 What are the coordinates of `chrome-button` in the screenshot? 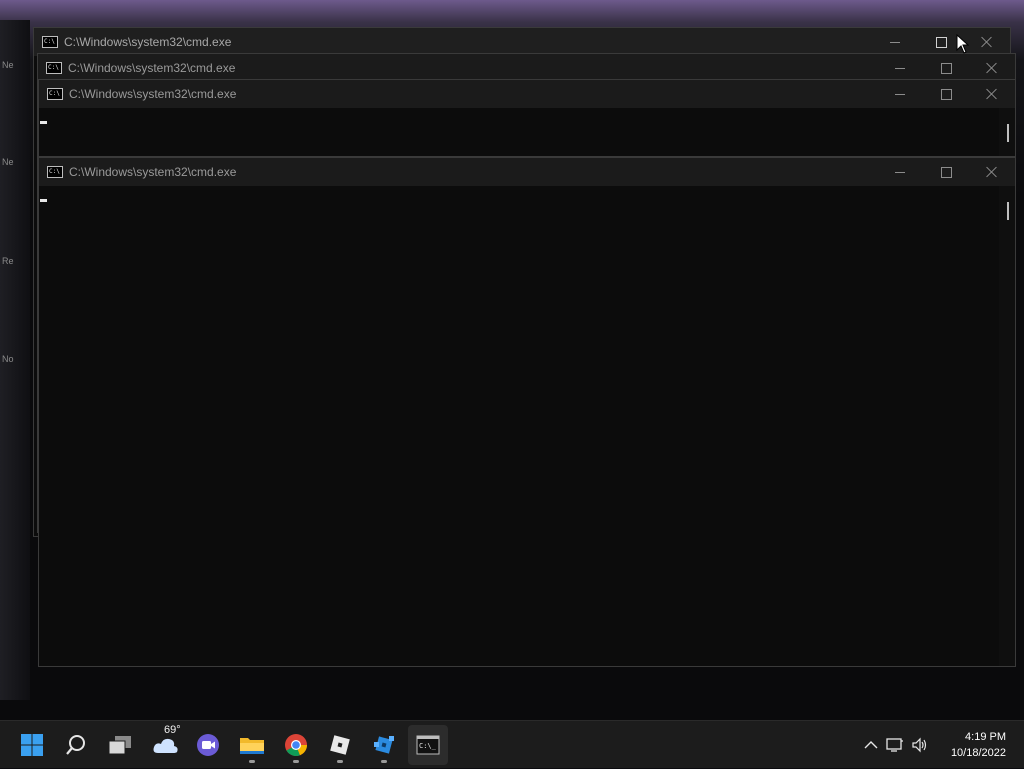 It's located at (296, 745).